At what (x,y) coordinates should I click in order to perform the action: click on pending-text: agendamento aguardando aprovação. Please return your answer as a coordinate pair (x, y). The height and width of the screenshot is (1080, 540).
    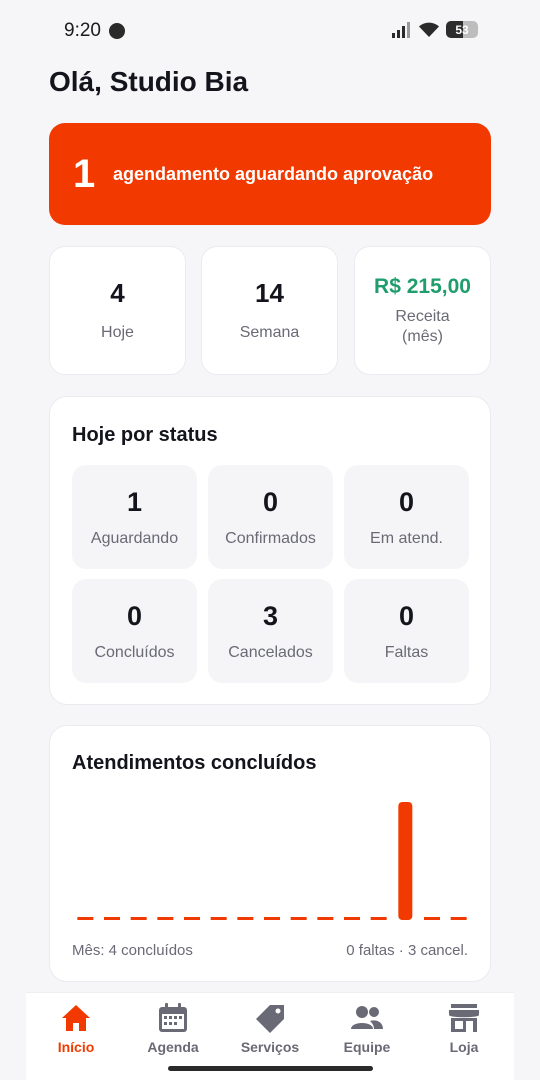
    Looking at the image, I should click on (273, 173).